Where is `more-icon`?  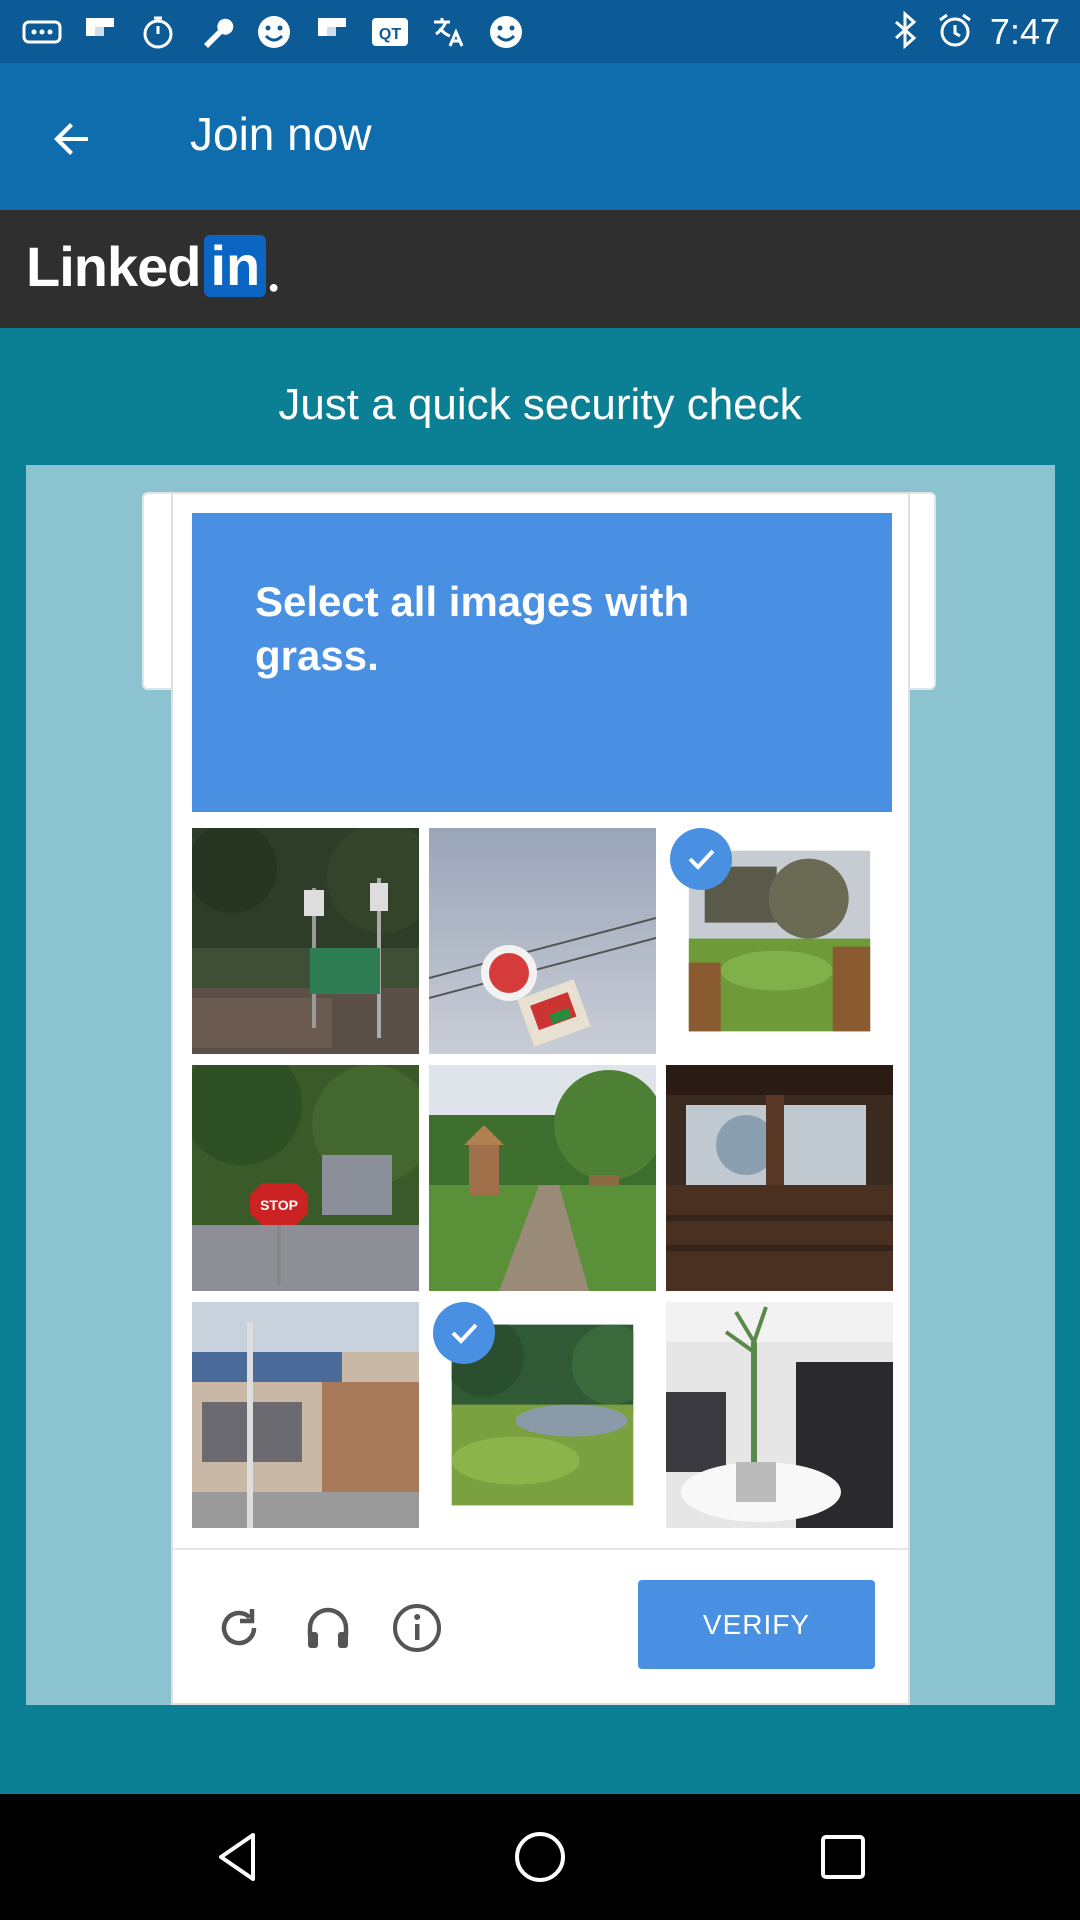
more-icon is located at coordinates (42, 32).